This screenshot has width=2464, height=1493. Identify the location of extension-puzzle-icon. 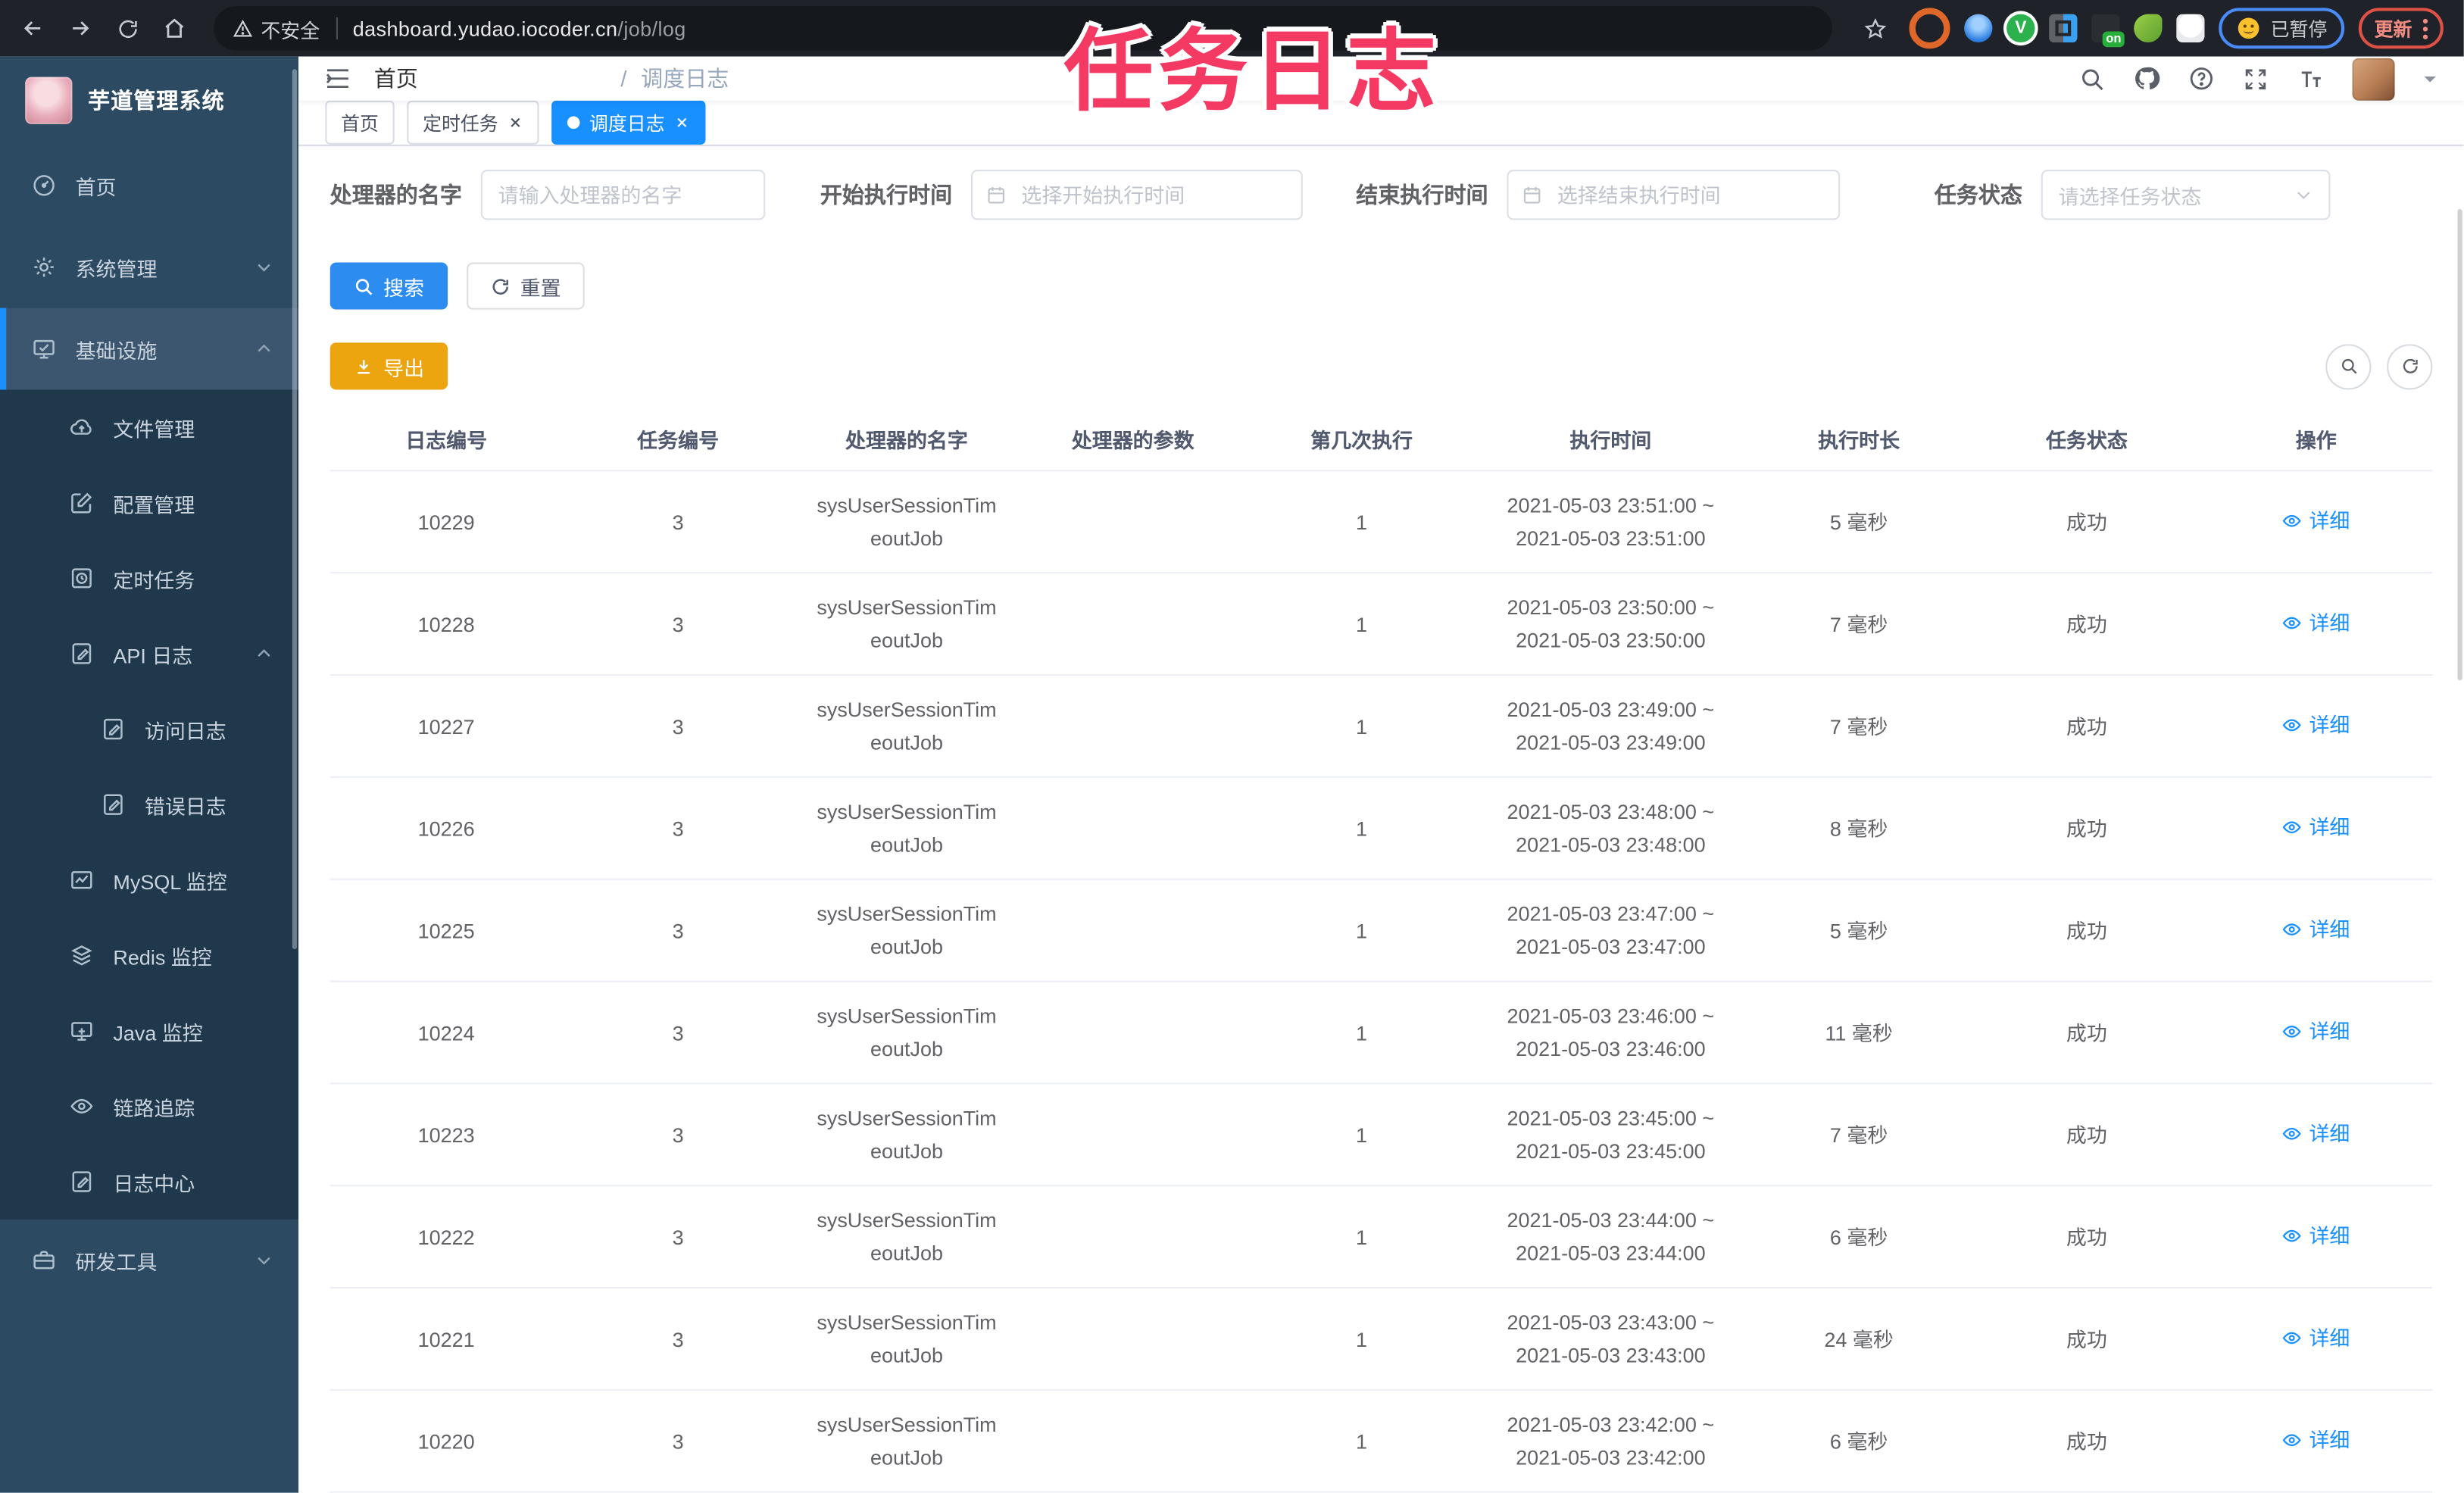
(2190, 29).